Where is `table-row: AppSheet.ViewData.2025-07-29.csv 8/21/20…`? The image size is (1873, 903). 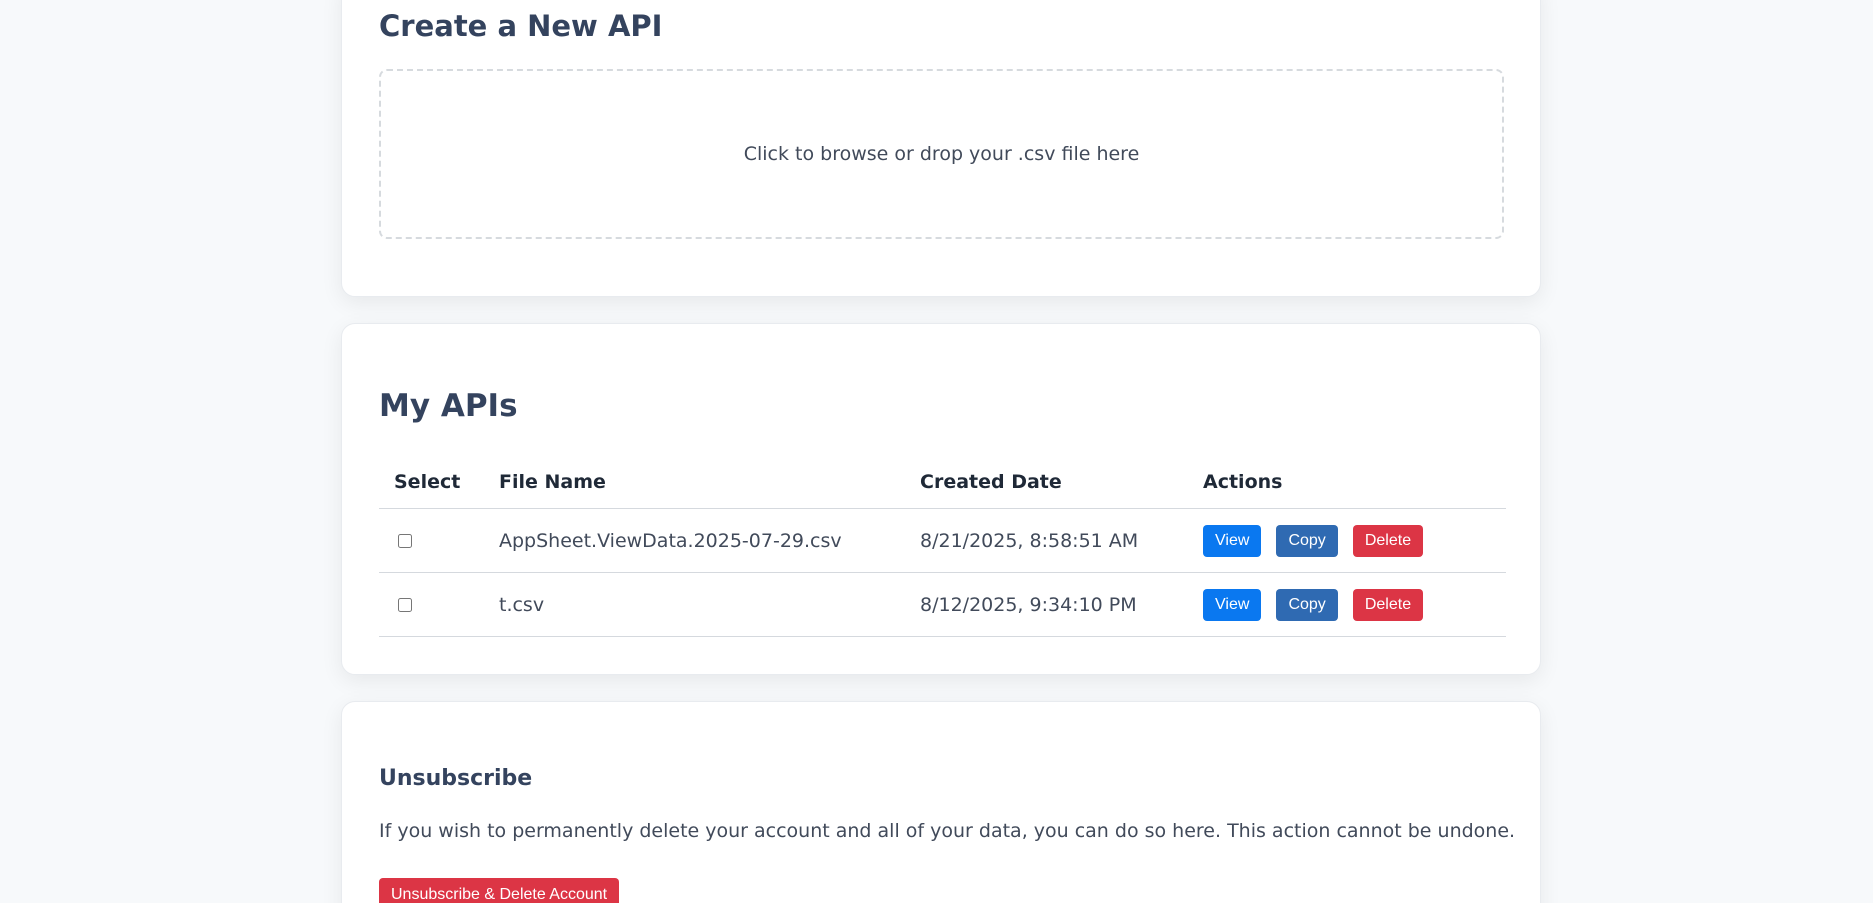 table-row: AppSheet.ViewData.2025-07-29.csv 8/21/20… is located at coordinates (942, 540).